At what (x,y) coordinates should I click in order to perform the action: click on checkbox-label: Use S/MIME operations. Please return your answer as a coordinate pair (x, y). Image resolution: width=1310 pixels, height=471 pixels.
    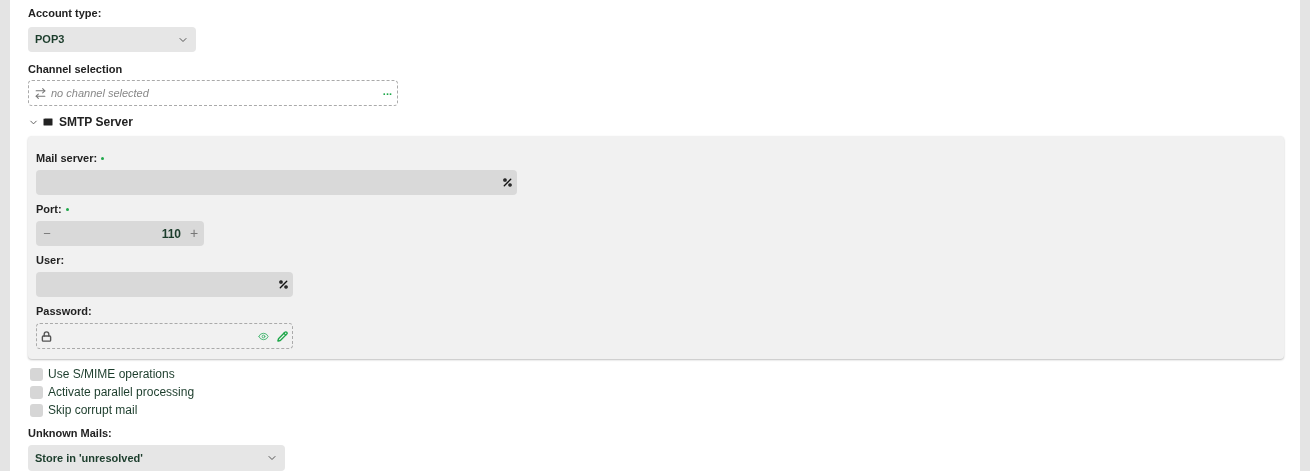
    Looking at the image, I should click on (111, 374).